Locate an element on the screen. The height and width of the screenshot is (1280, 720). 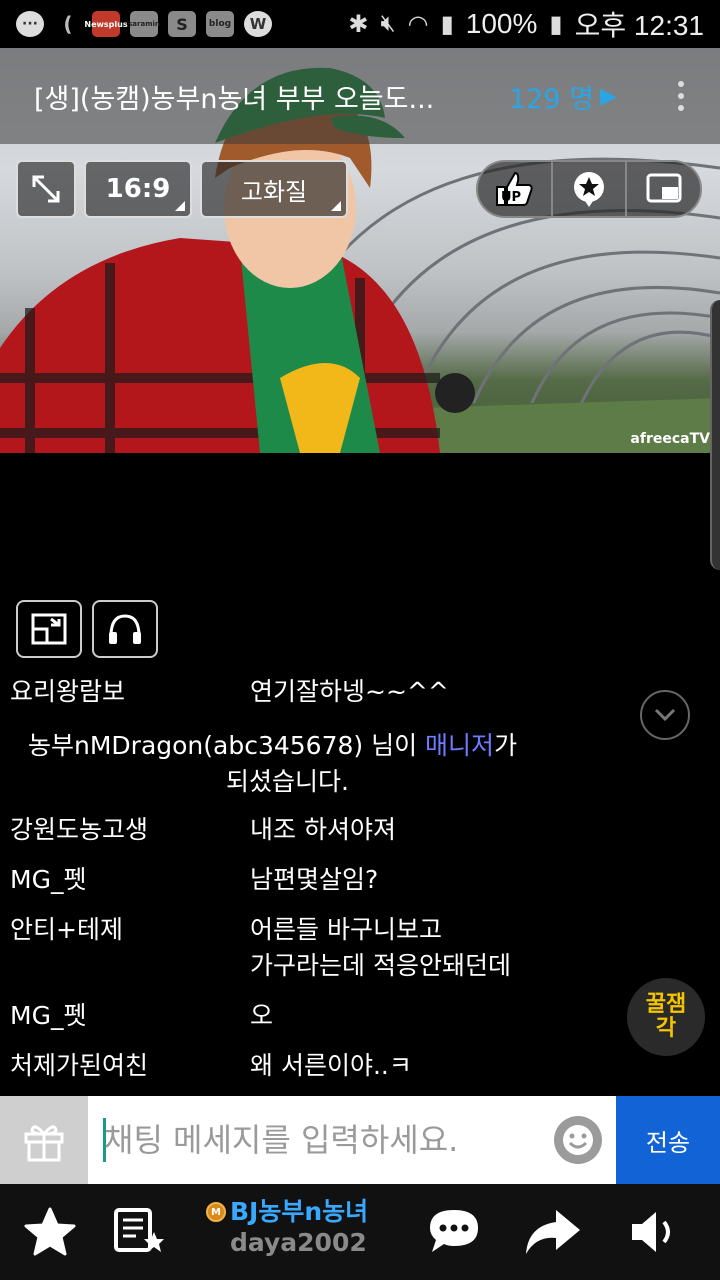
speech-bubble-icon is located at coordinates (454, 1231).